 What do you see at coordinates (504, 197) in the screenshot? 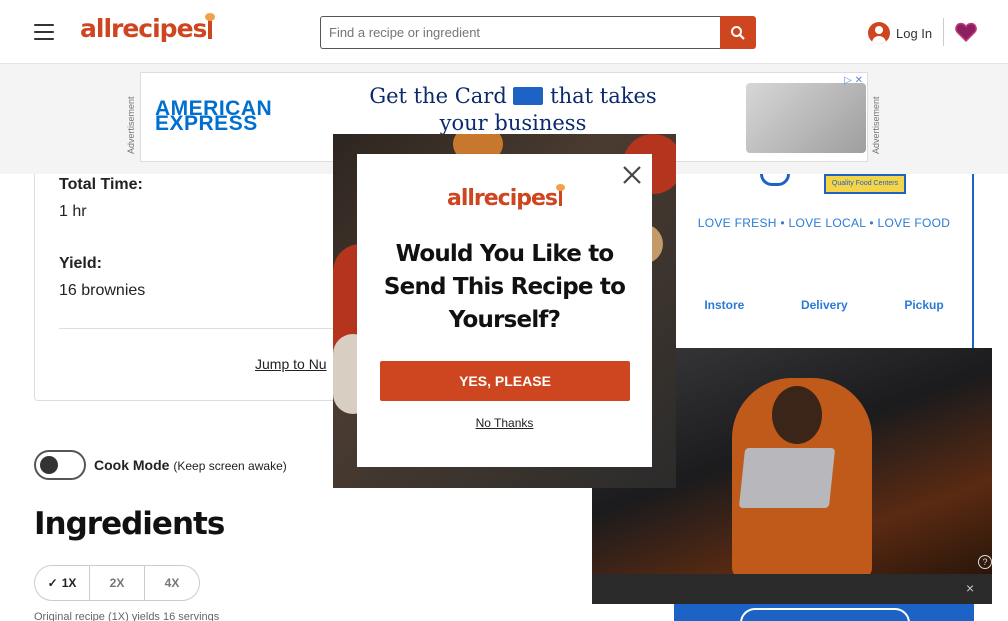
I see `modal-logo: allrecipes` at bounding box center [504, 197].